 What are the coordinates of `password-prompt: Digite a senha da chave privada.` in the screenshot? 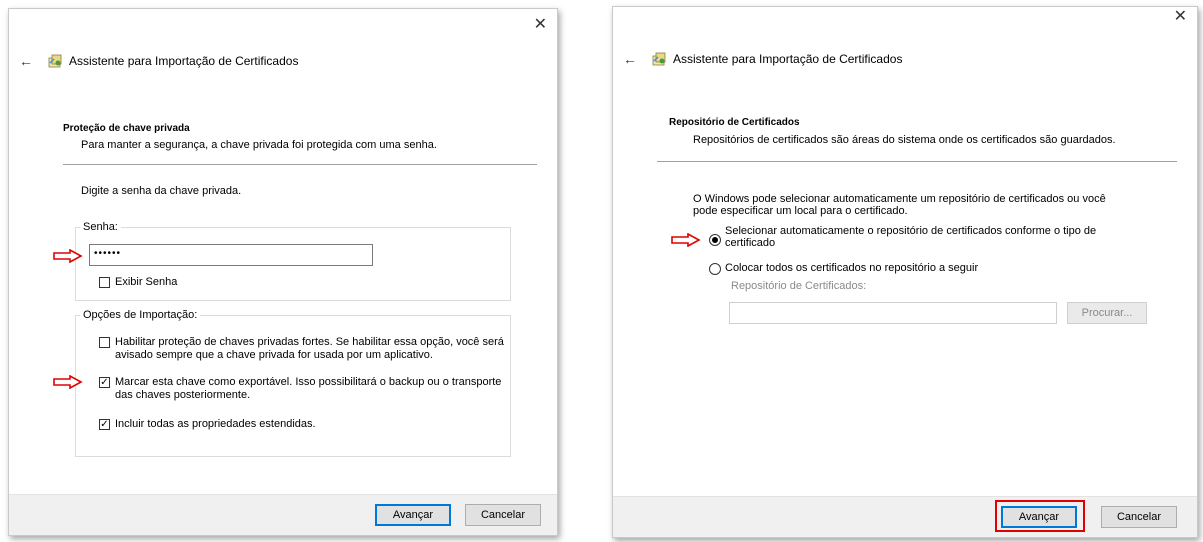 It's located at (161, 191).